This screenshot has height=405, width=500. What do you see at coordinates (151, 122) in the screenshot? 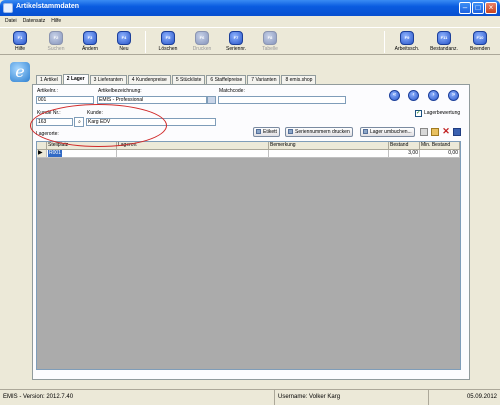
I see `kunde-field: Karg EDV` at bounding box center [151, 122].